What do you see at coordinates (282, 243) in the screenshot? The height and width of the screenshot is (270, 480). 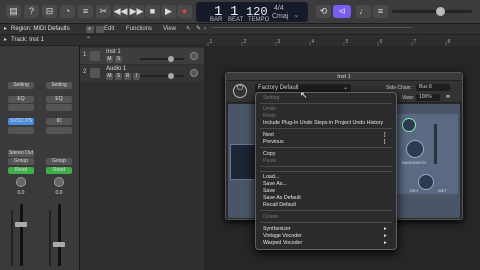 I see `menu-item: Warped Vocoder` at bounding box center [282, 243].